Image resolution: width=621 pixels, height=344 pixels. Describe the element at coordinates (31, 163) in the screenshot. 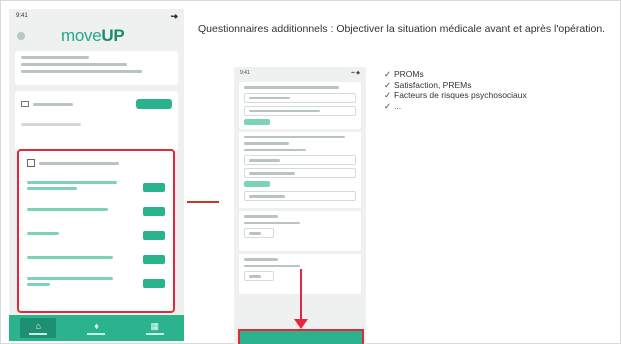

I see `clipboard-icon` at that location.